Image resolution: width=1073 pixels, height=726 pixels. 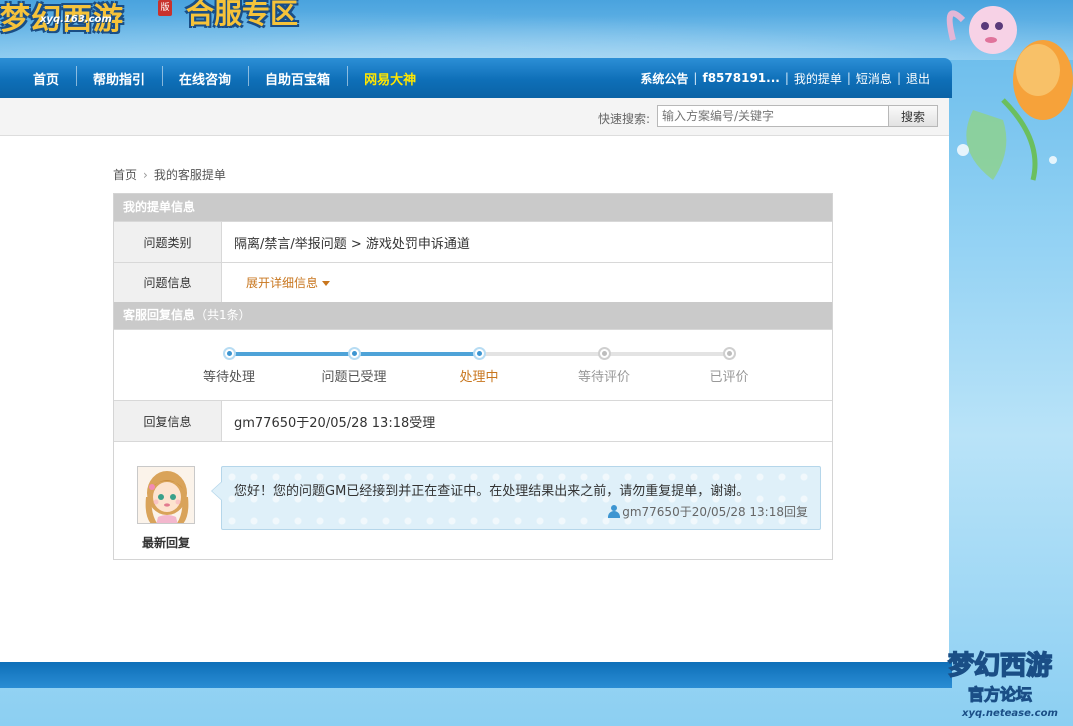 What do you see at coordinates (479, 377) in the screenshot?
I see `progress-step-label: 处理中` at bounding box center [479, 377].